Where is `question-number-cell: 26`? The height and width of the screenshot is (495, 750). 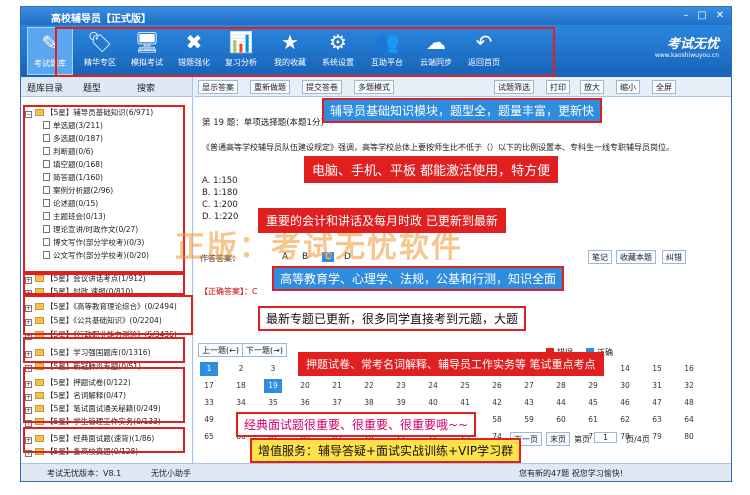 question-number-cell: 26 is located at coordinates (497, 386).